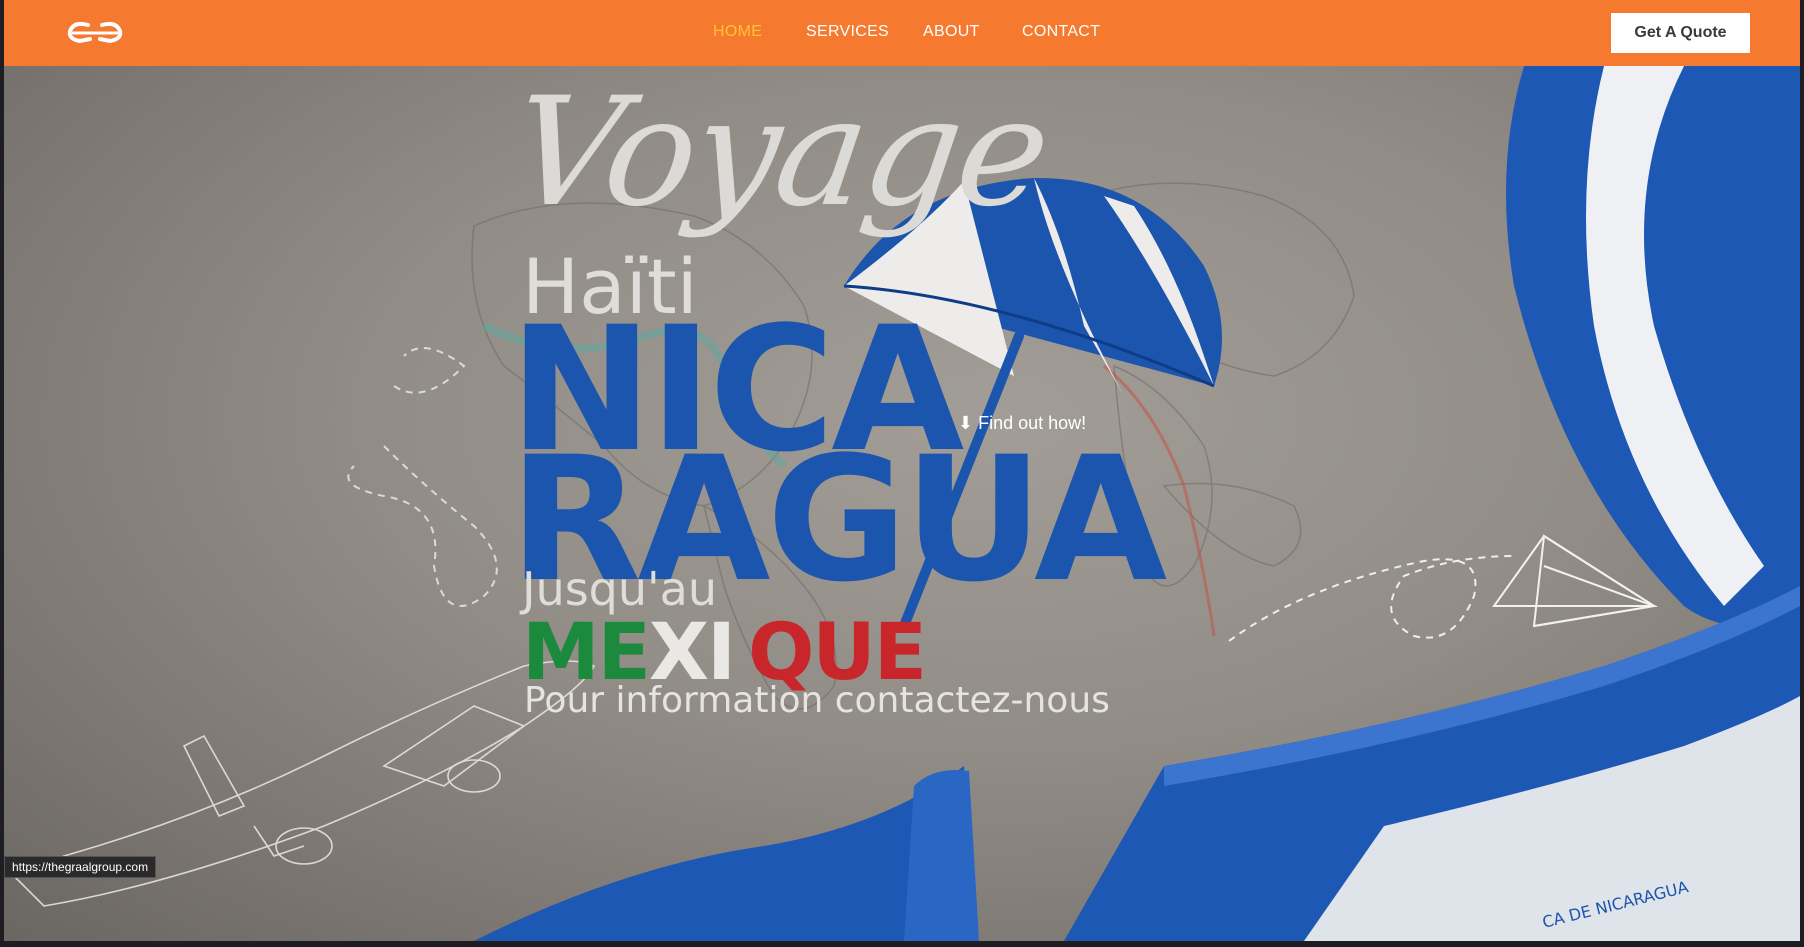 Image resolution: width=1804 pixels, height=947 pixels. Describe the element at coordinates (1061, 32) in the screenshot. I see `nav-contact: CONTACT` at that location.